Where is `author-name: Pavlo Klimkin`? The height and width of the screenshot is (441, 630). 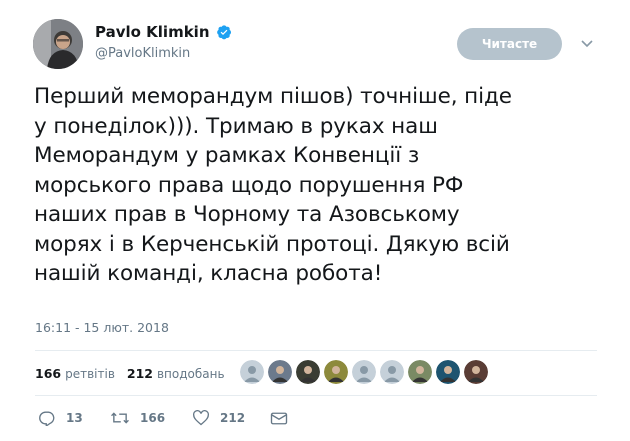 author-name: Pavlo Klimkin is located at coordinates (152, 32).